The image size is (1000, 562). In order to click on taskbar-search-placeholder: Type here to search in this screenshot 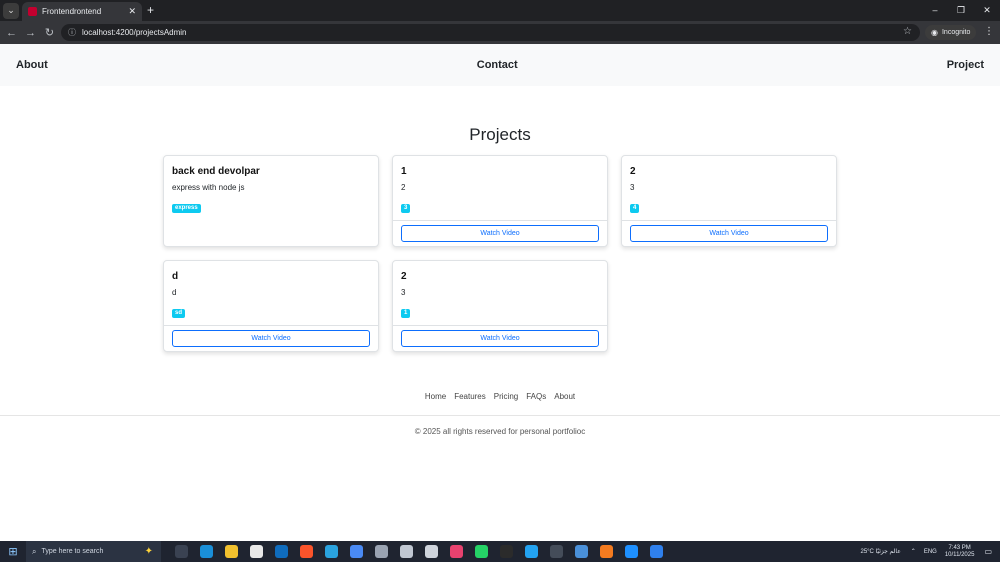, I will do `click(72, 551)`.